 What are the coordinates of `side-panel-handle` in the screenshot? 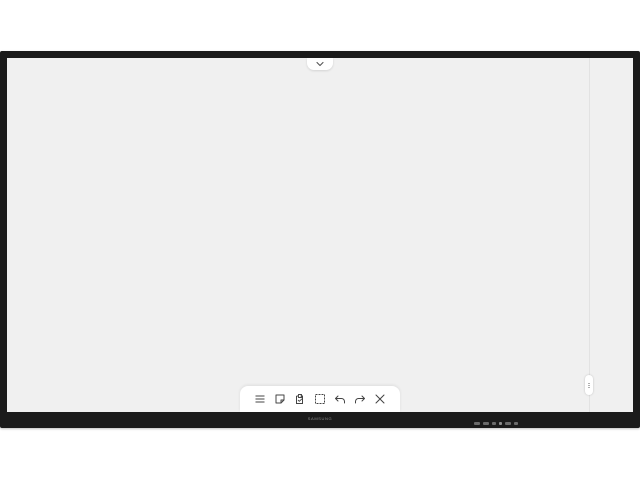 It's located at (589, 385).